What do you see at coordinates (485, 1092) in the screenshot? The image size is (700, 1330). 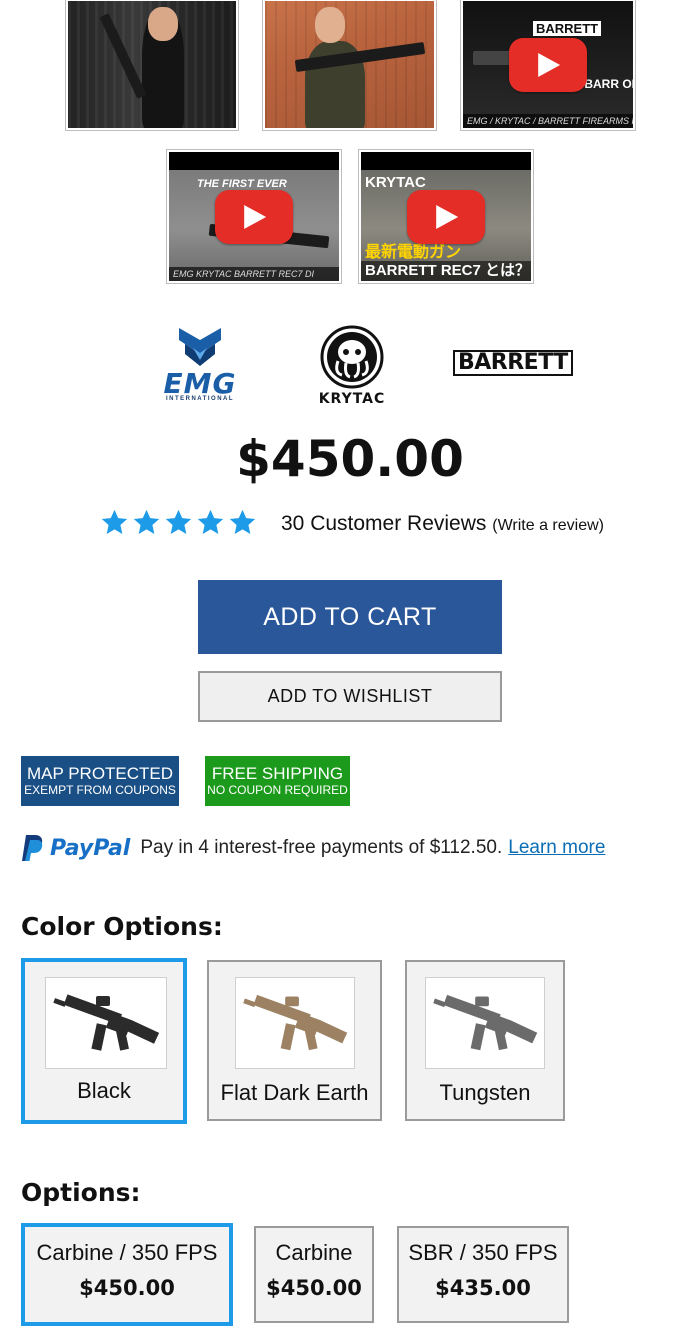 I see `color-swatch-label: Tungsten` at bounding box center [485, 1092].